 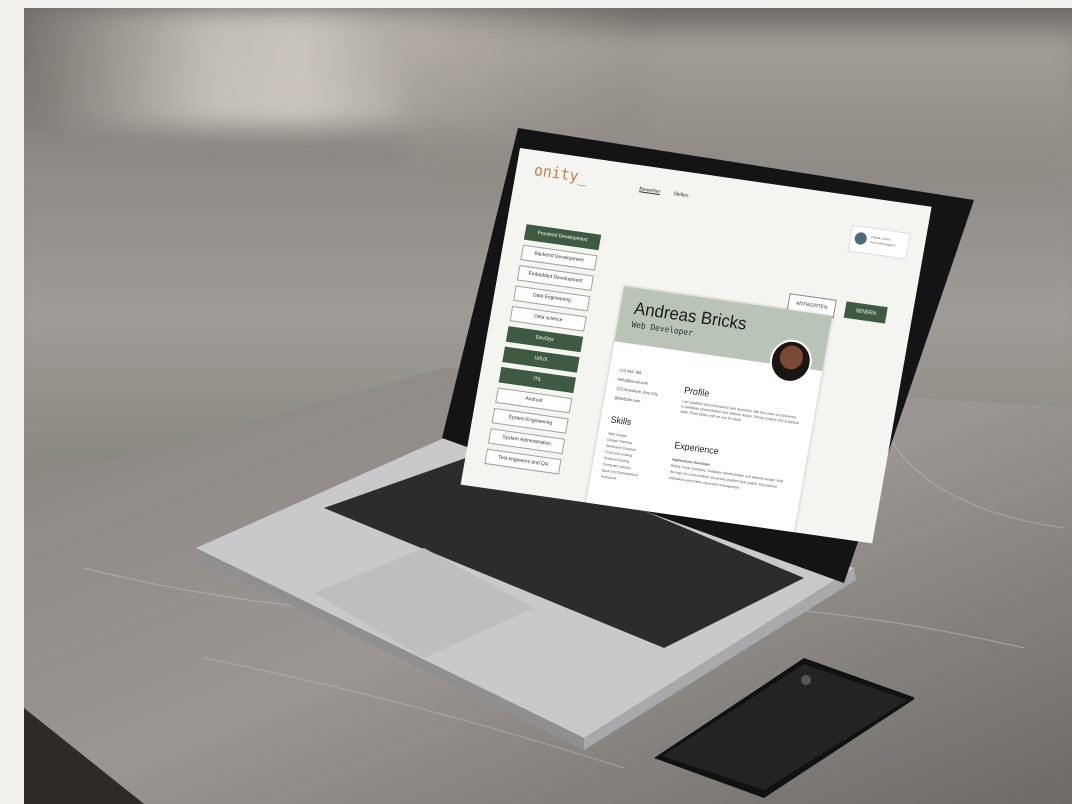 What do you see at coordinates (621, 421) in the screenshot?
I see `skills-heading: Skills` at bounding box center [621, 421].